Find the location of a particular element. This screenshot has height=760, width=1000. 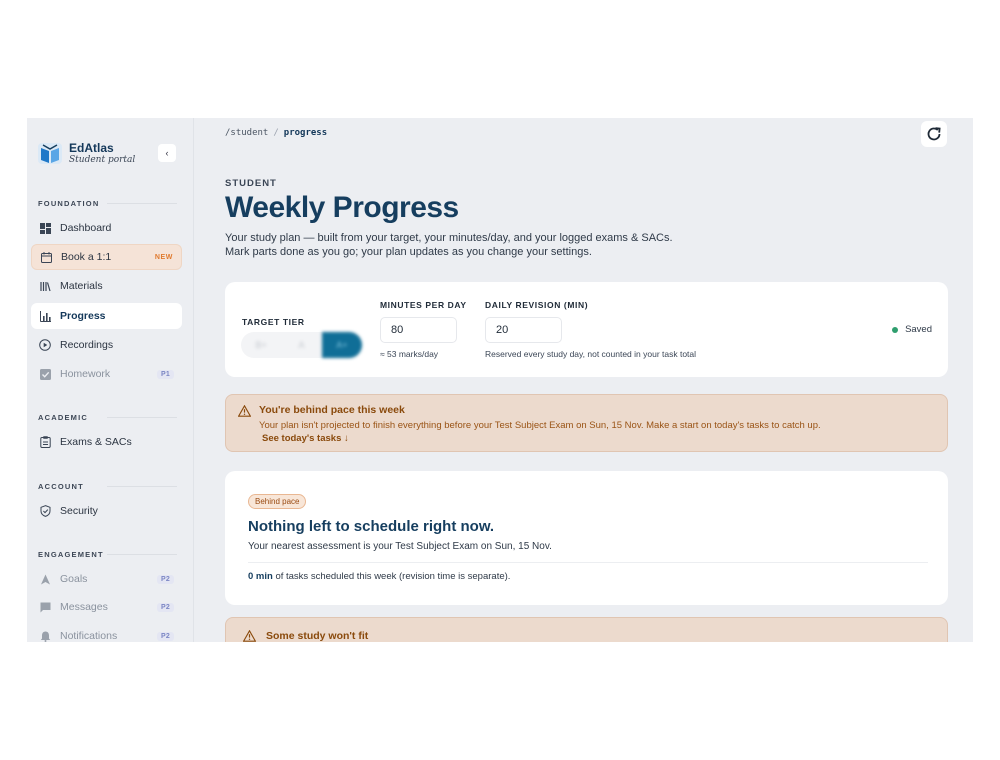

sidebar-item-label: Progress is located at coordinates (83, 316).